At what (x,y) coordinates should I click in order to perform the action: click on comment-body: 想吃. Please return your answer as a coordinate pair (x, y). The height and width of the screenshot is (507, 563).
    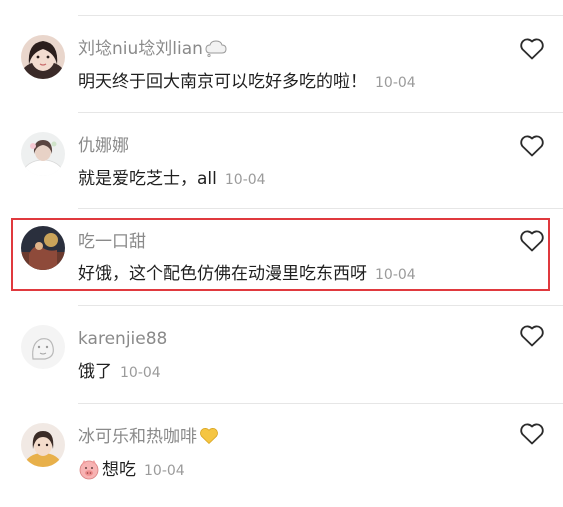
    Looking at the image, I should click on (119, 470).